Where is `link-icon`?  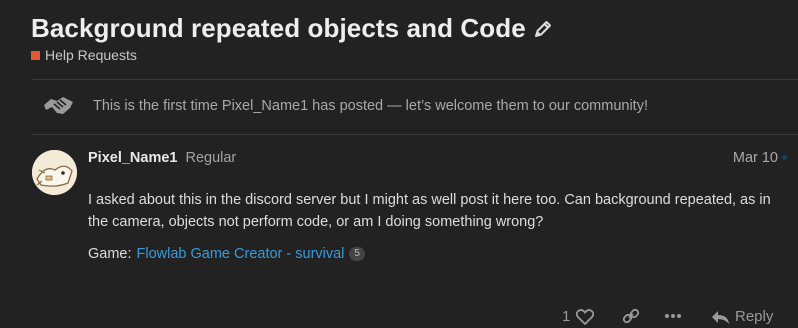
link-icon is located at coordinates (631, 316).